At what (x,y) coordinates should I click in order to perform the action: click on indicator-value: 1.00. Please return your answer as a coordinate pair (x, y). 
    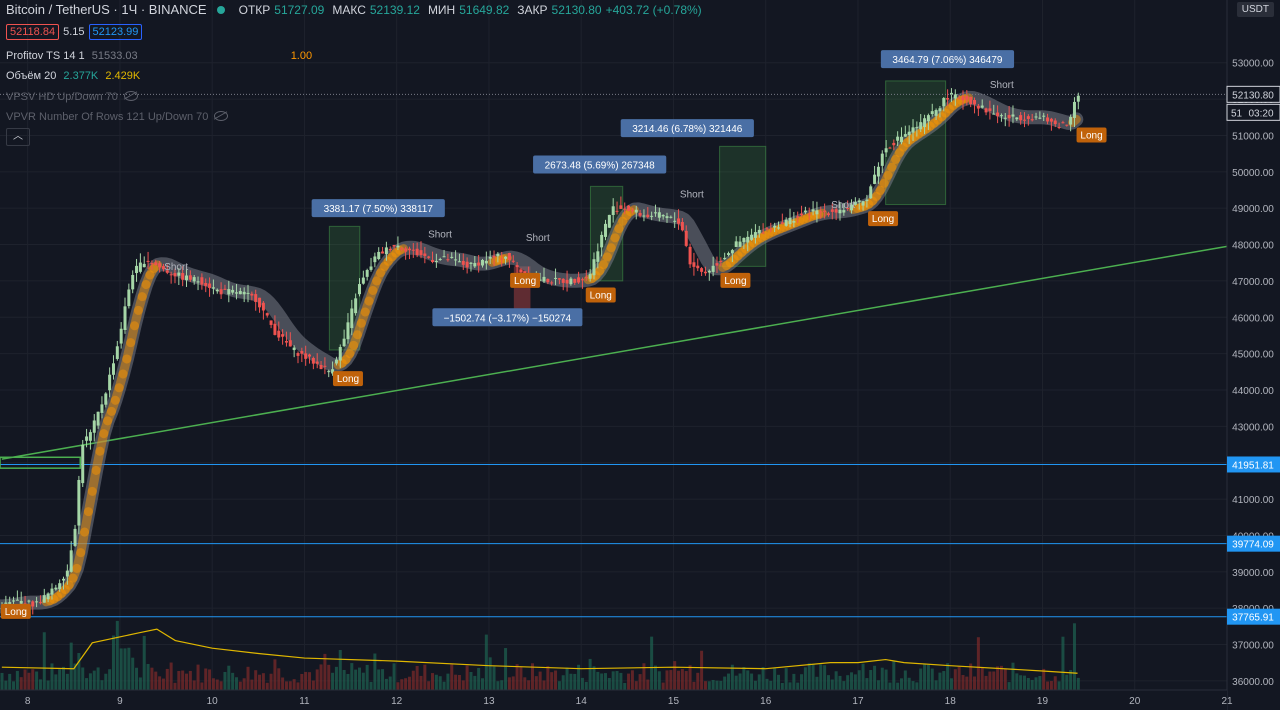
    Looking at the image, I should click on (301, 56).